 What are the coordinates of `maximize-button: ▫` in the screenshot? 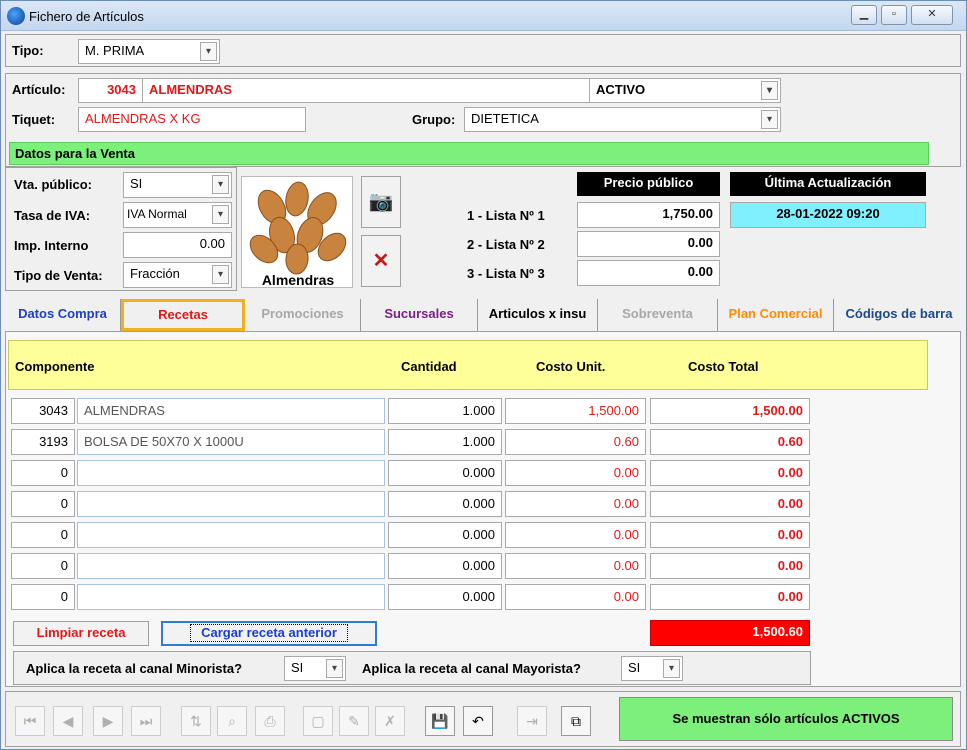 It's located at (894, 15).